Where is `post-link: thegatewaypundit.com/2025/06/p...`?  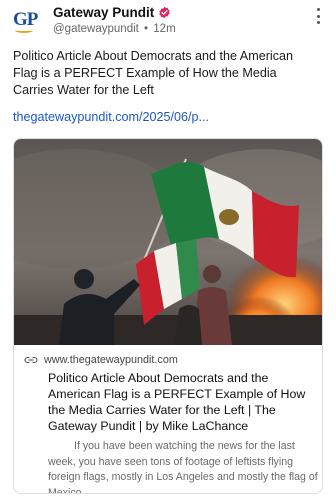 post-link: thegatewaypundit.com/2025/06/p... is located at coordinates (111, 117).